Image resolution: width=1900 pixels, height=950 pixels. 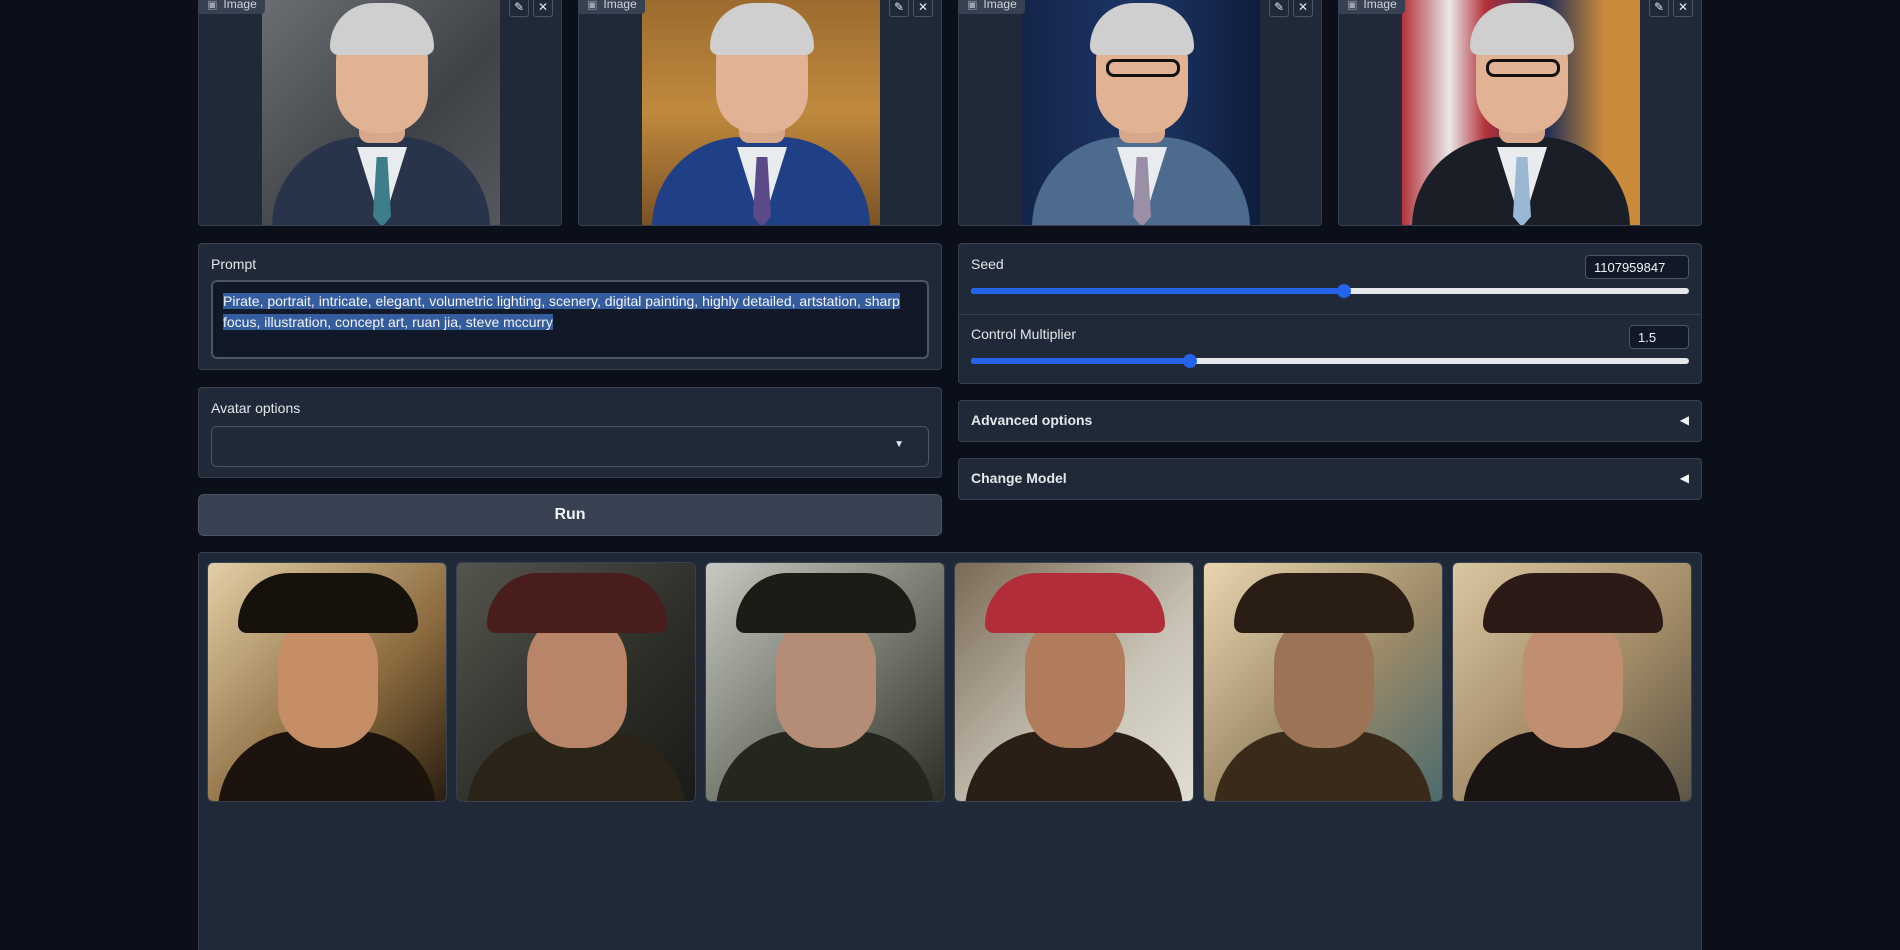 What do you see at coordinates (1157, 291) in the screenshot?
I see `seed-slider-fill` at bounding box center [1157, 291].